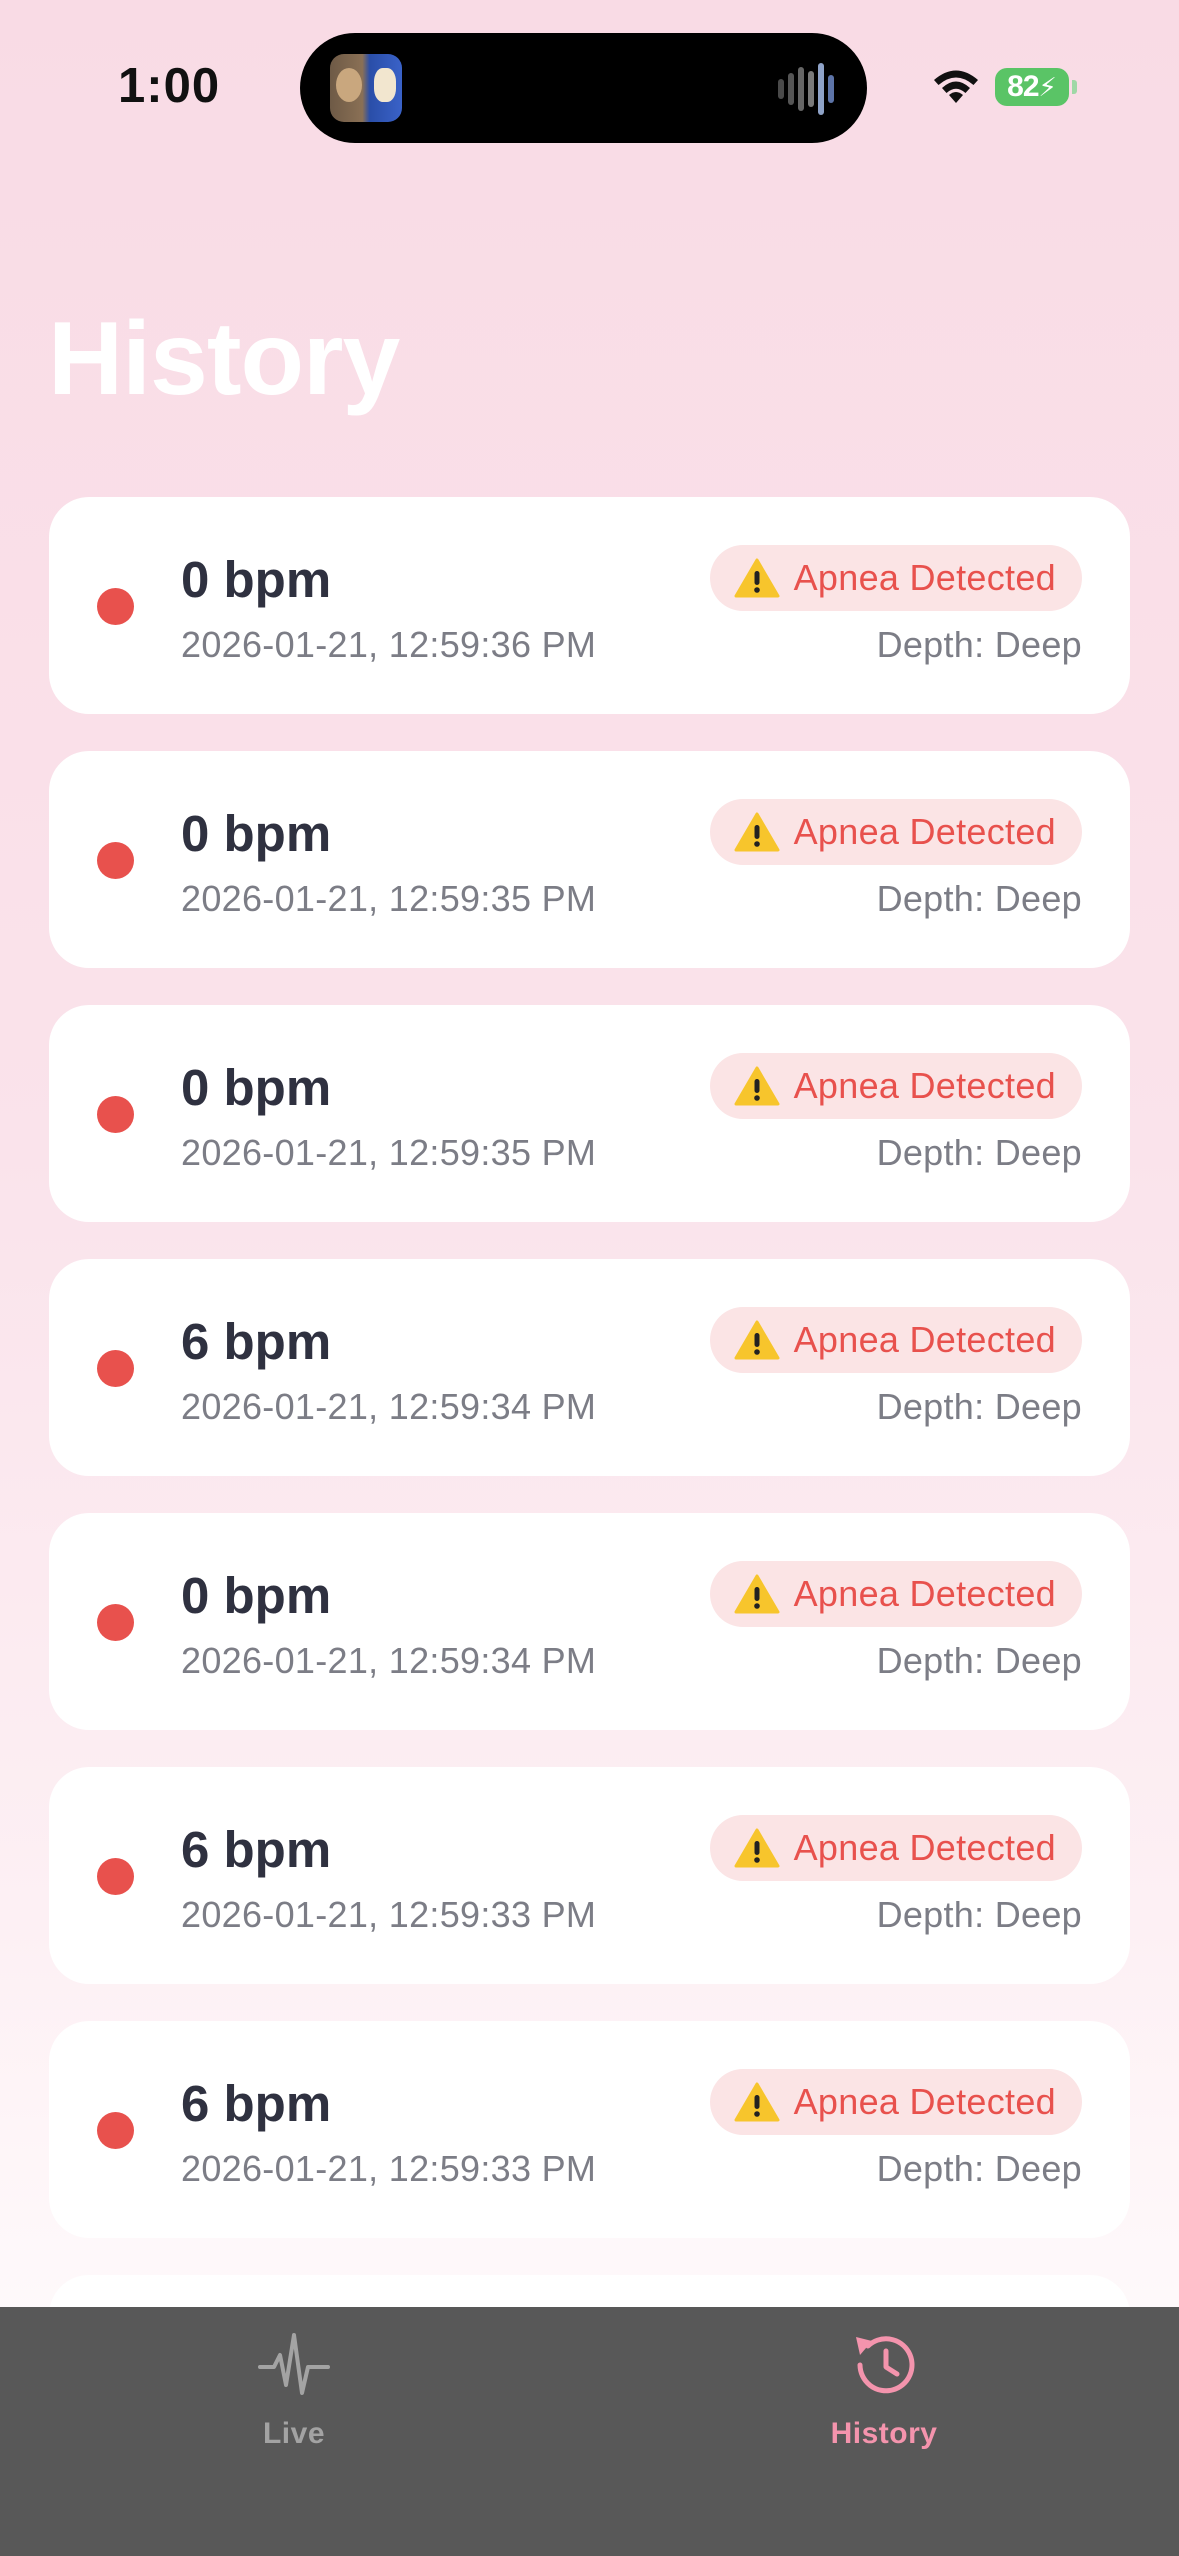  What do you see at coordinates (885, 2365) in the screenshot?
I see `clock-history-icon` at bounding box center [885, 2365].